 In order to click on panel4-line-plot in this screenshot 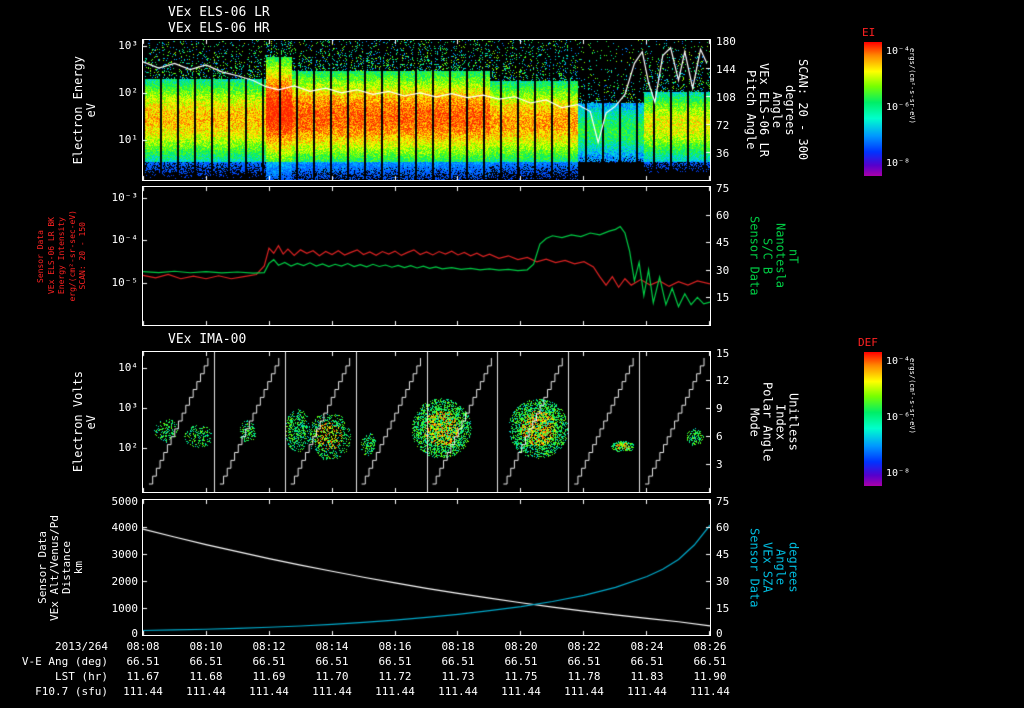, I will do `click(426, 567)`.